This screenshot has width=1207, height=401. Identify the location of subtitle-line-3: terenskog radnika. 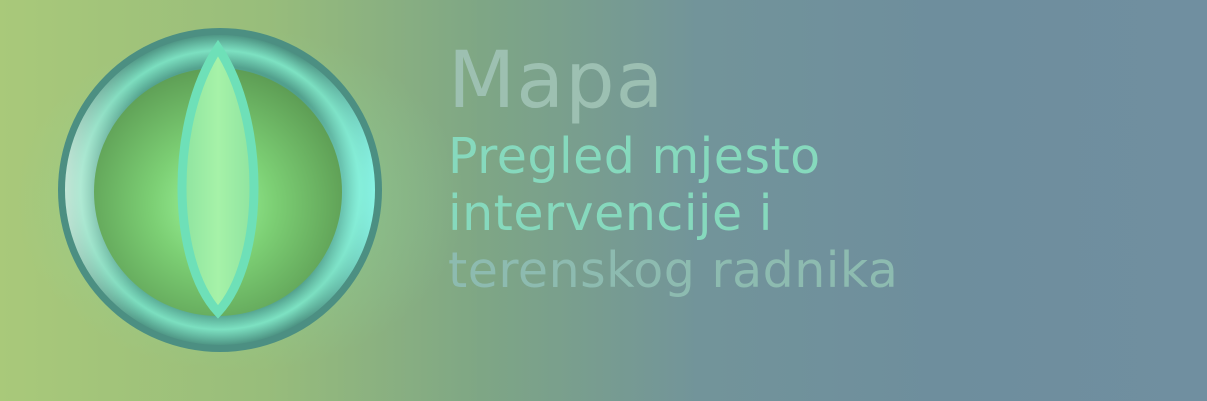
(673, 270).